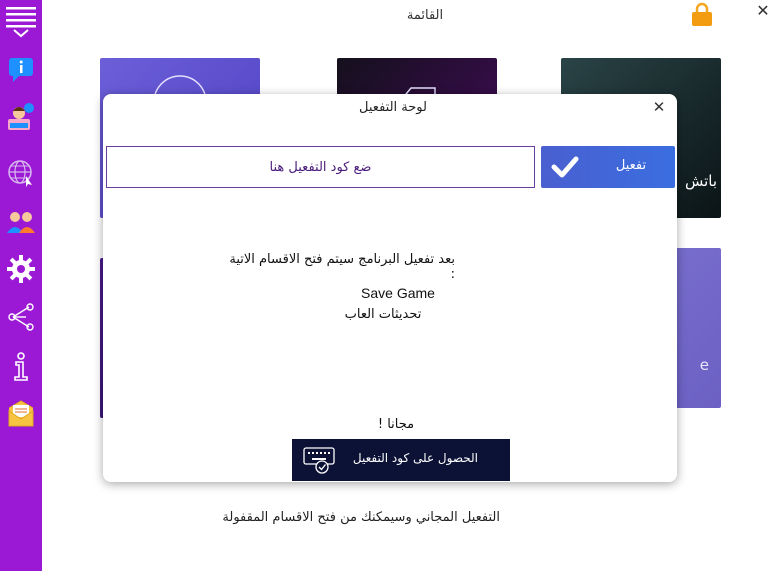 The width and height of the screenshot is (783, 571). Describe the element at coordinates (320, 167) in the screenshot. I see `activation-code-input` at that location.